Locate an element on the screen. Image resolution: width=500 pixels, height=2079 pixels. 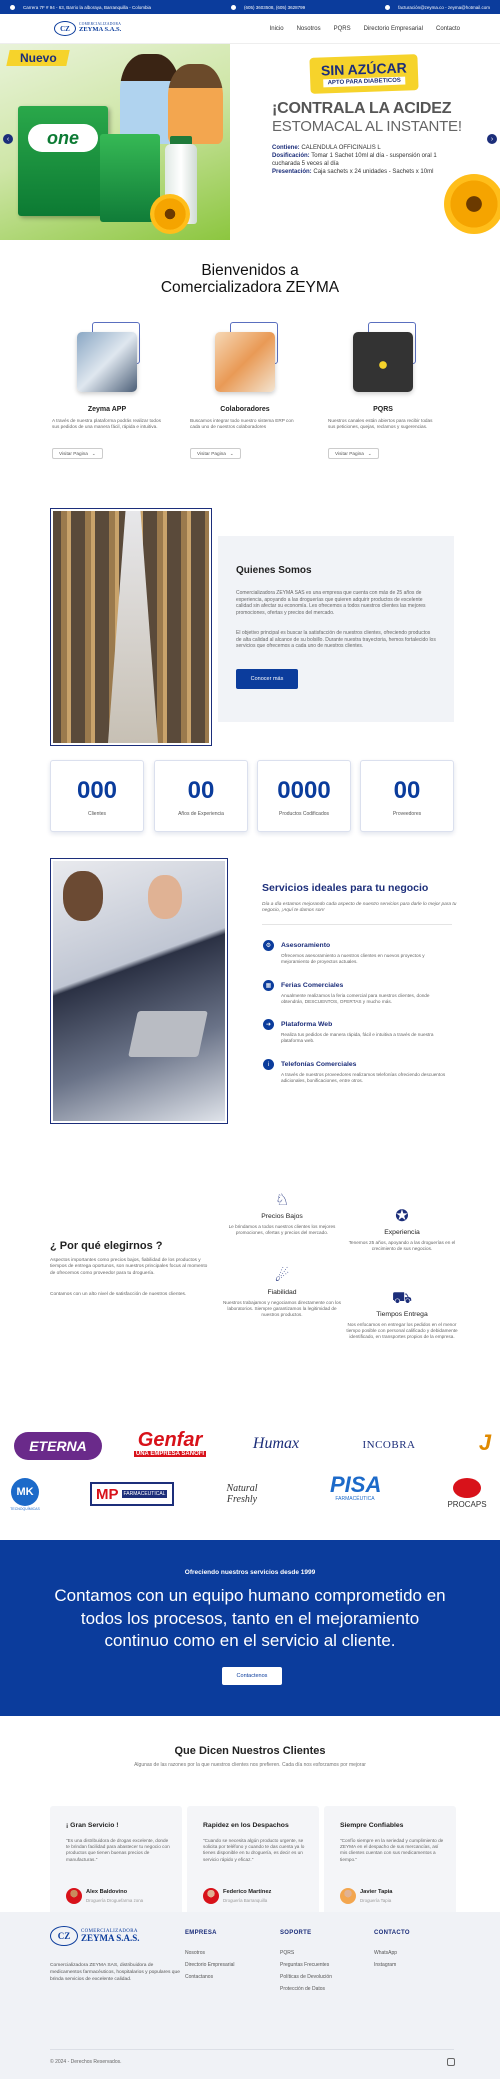
brand-mp-name: MP is located at coordinates (107, 1494).